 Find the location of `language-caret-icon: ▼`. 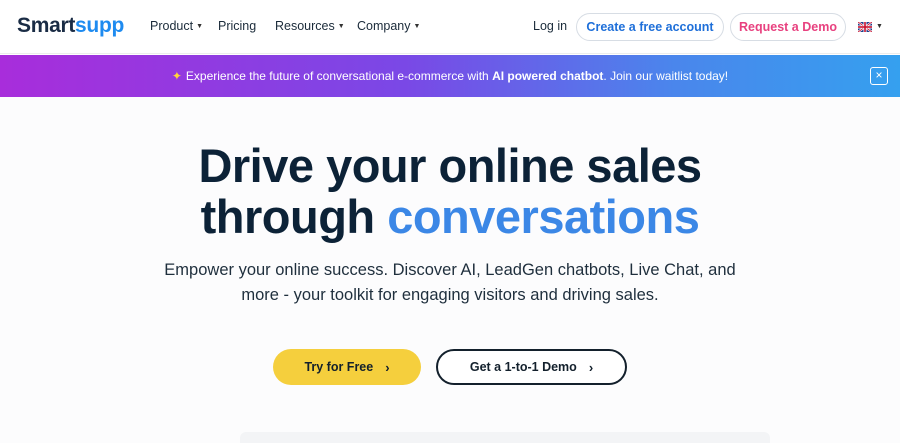

language-caret-icon: ▼ is located at coordinates (879, 26).